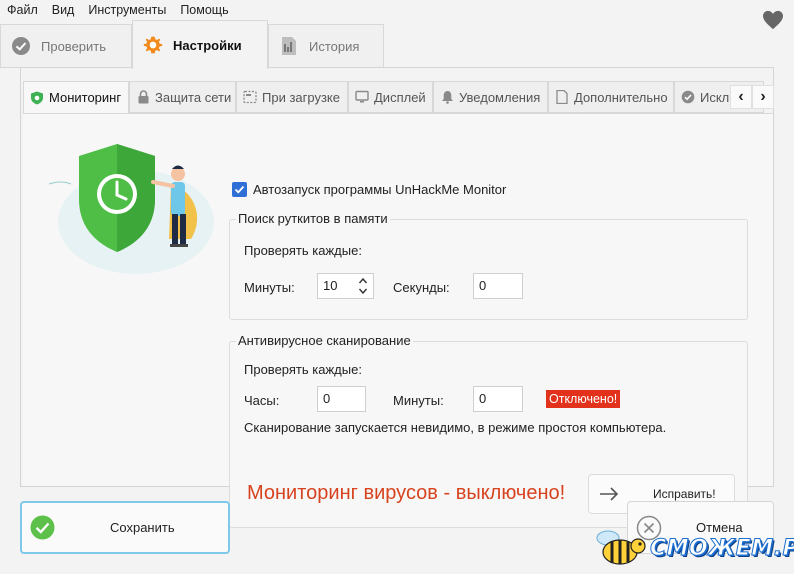  I want to click on arrow-right-icon, so click(609, 494).